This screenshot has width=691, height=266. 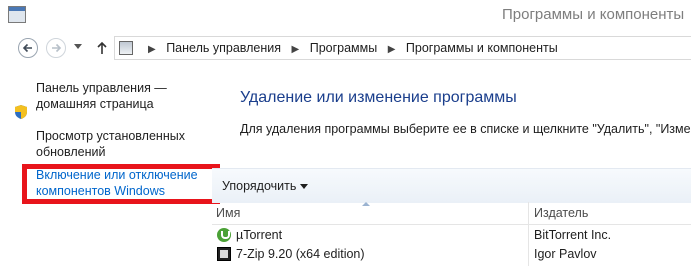 I want to click on sidebar-item-label: домашняя страница, so click(x=95, y=104).